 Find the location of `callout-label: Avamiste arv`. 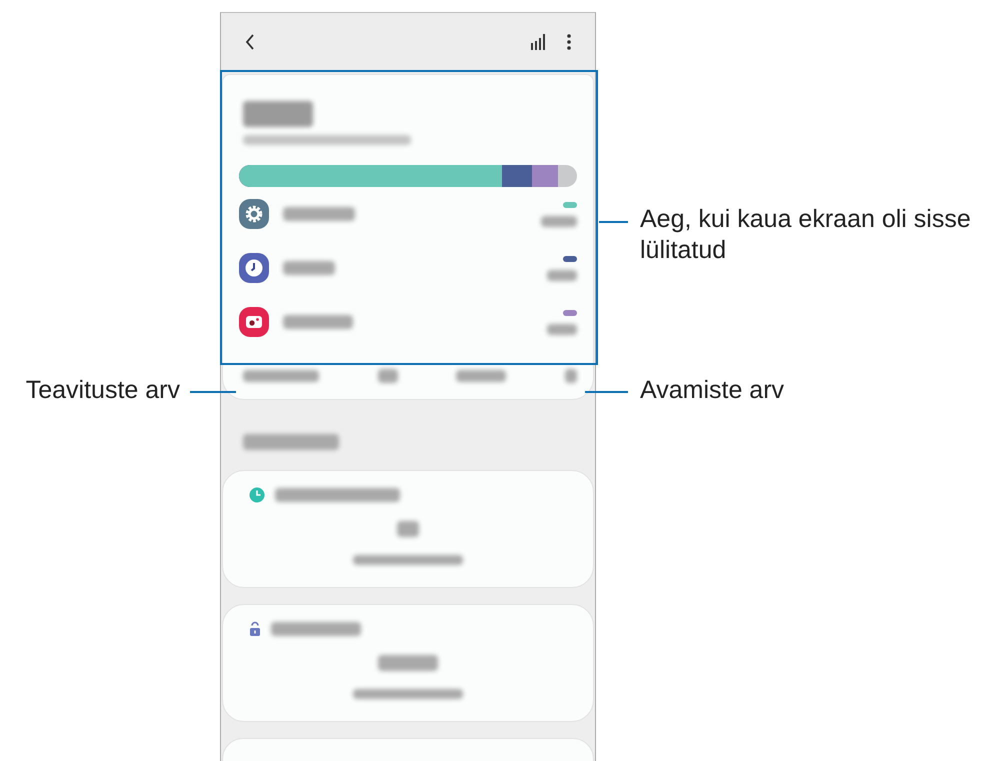

callout-label: Avamiste arv is located at coordinates (712, 390).